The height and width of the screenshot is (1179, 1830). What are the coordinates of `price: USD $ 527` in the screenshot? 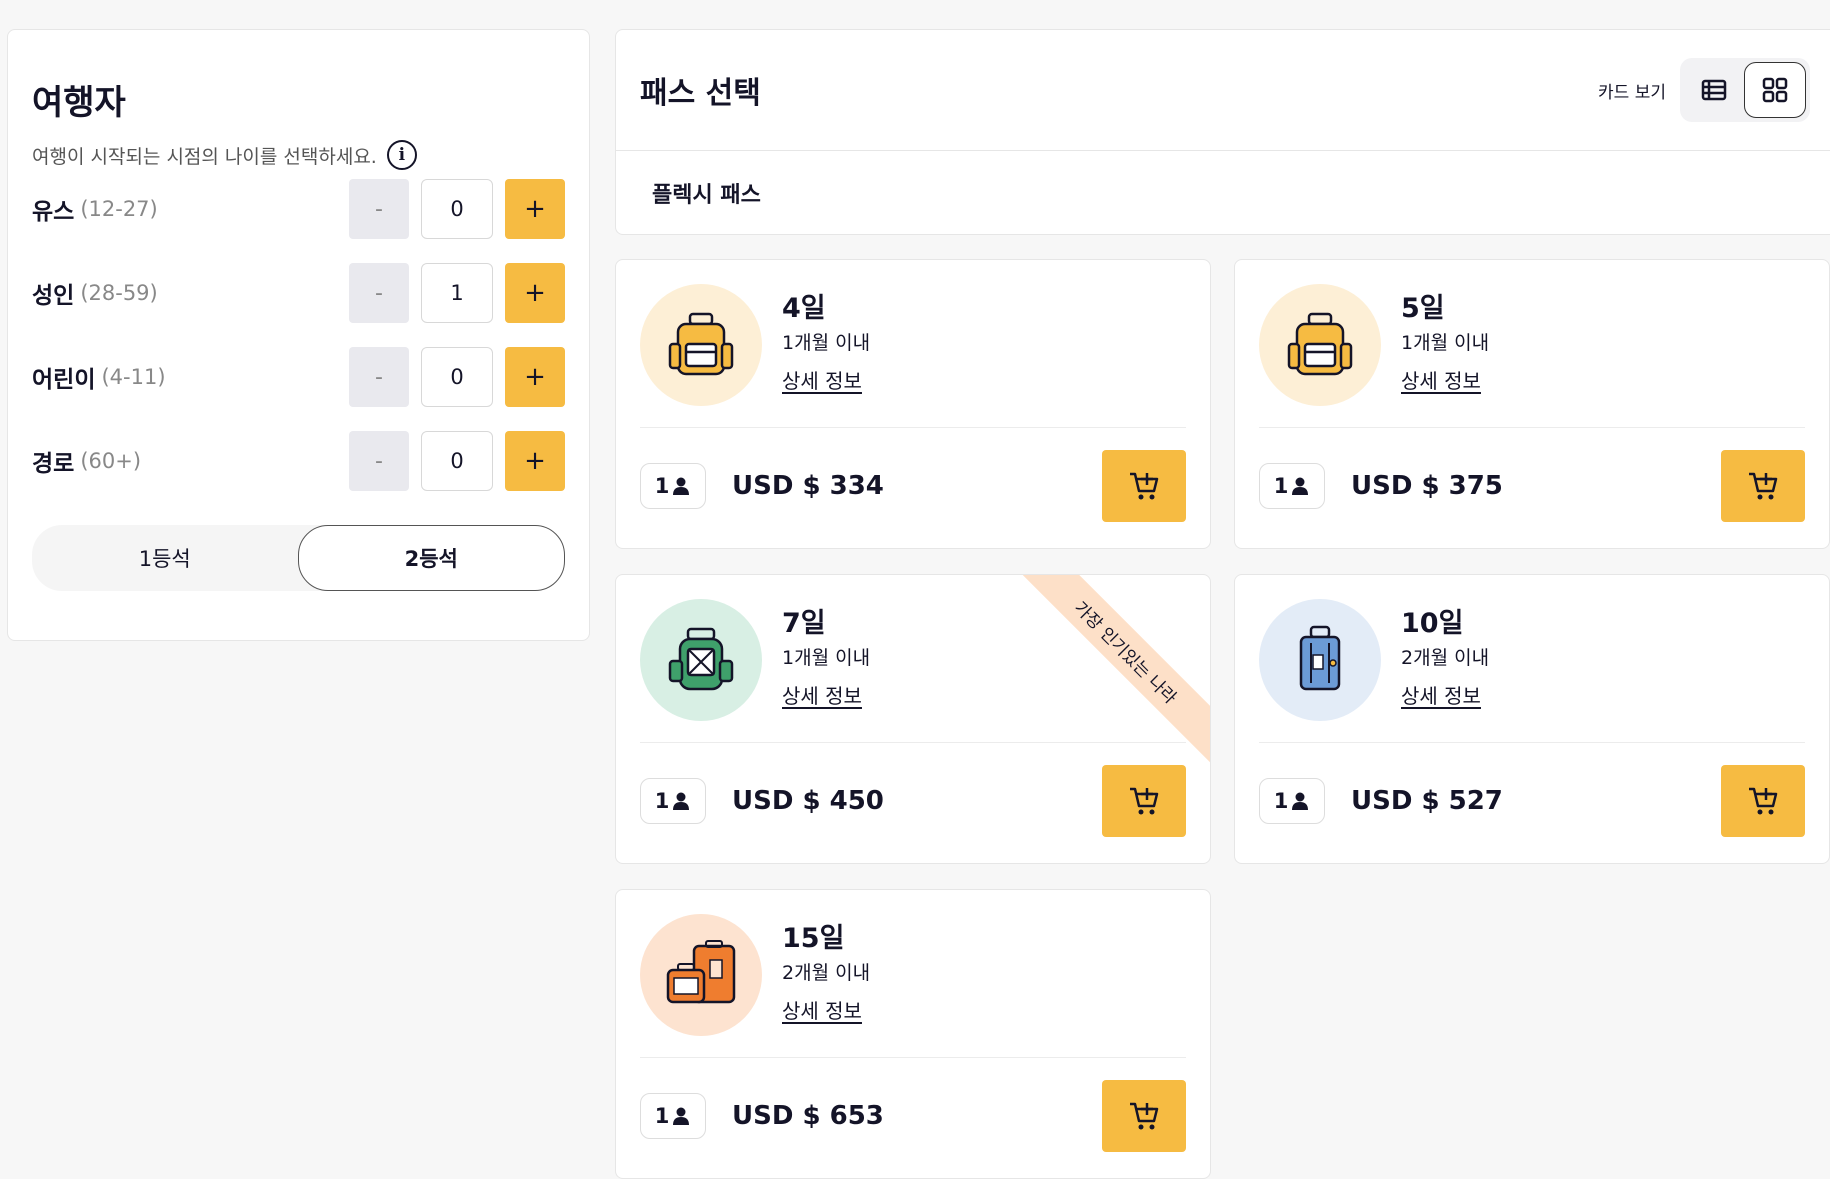 It's located at (1427, 801).